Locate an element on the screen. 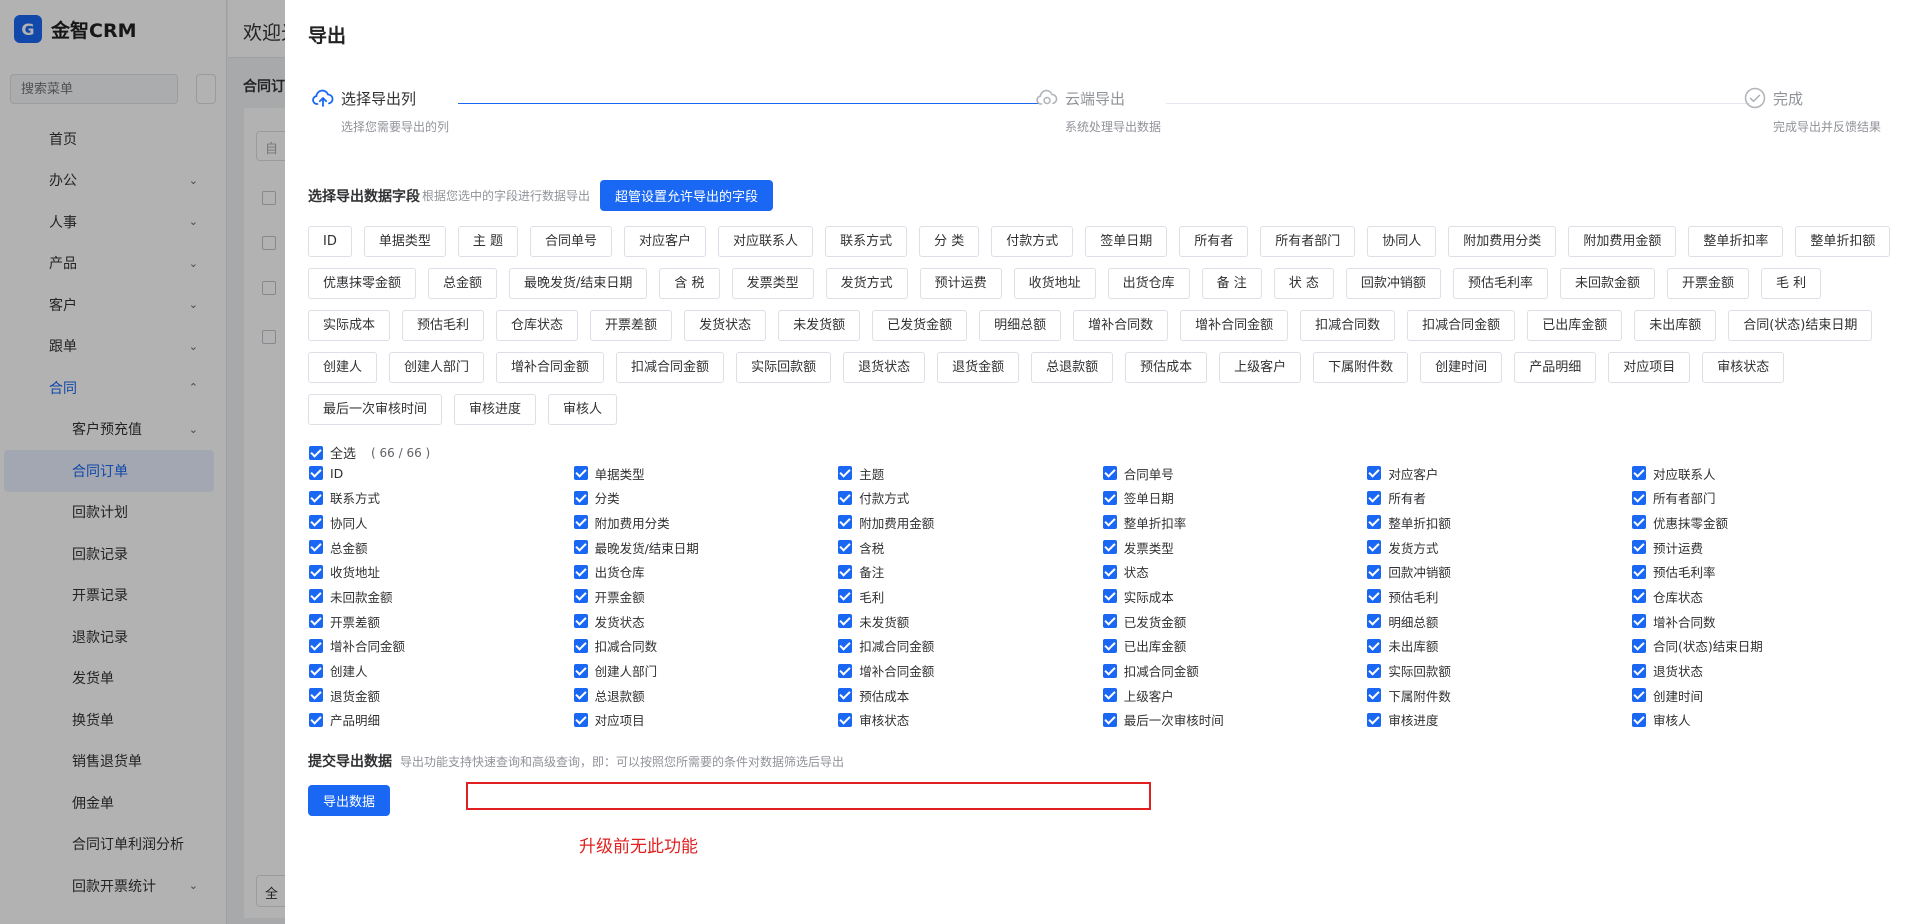  field-checkbox: 协同人 is located at coordinates (441, 522).